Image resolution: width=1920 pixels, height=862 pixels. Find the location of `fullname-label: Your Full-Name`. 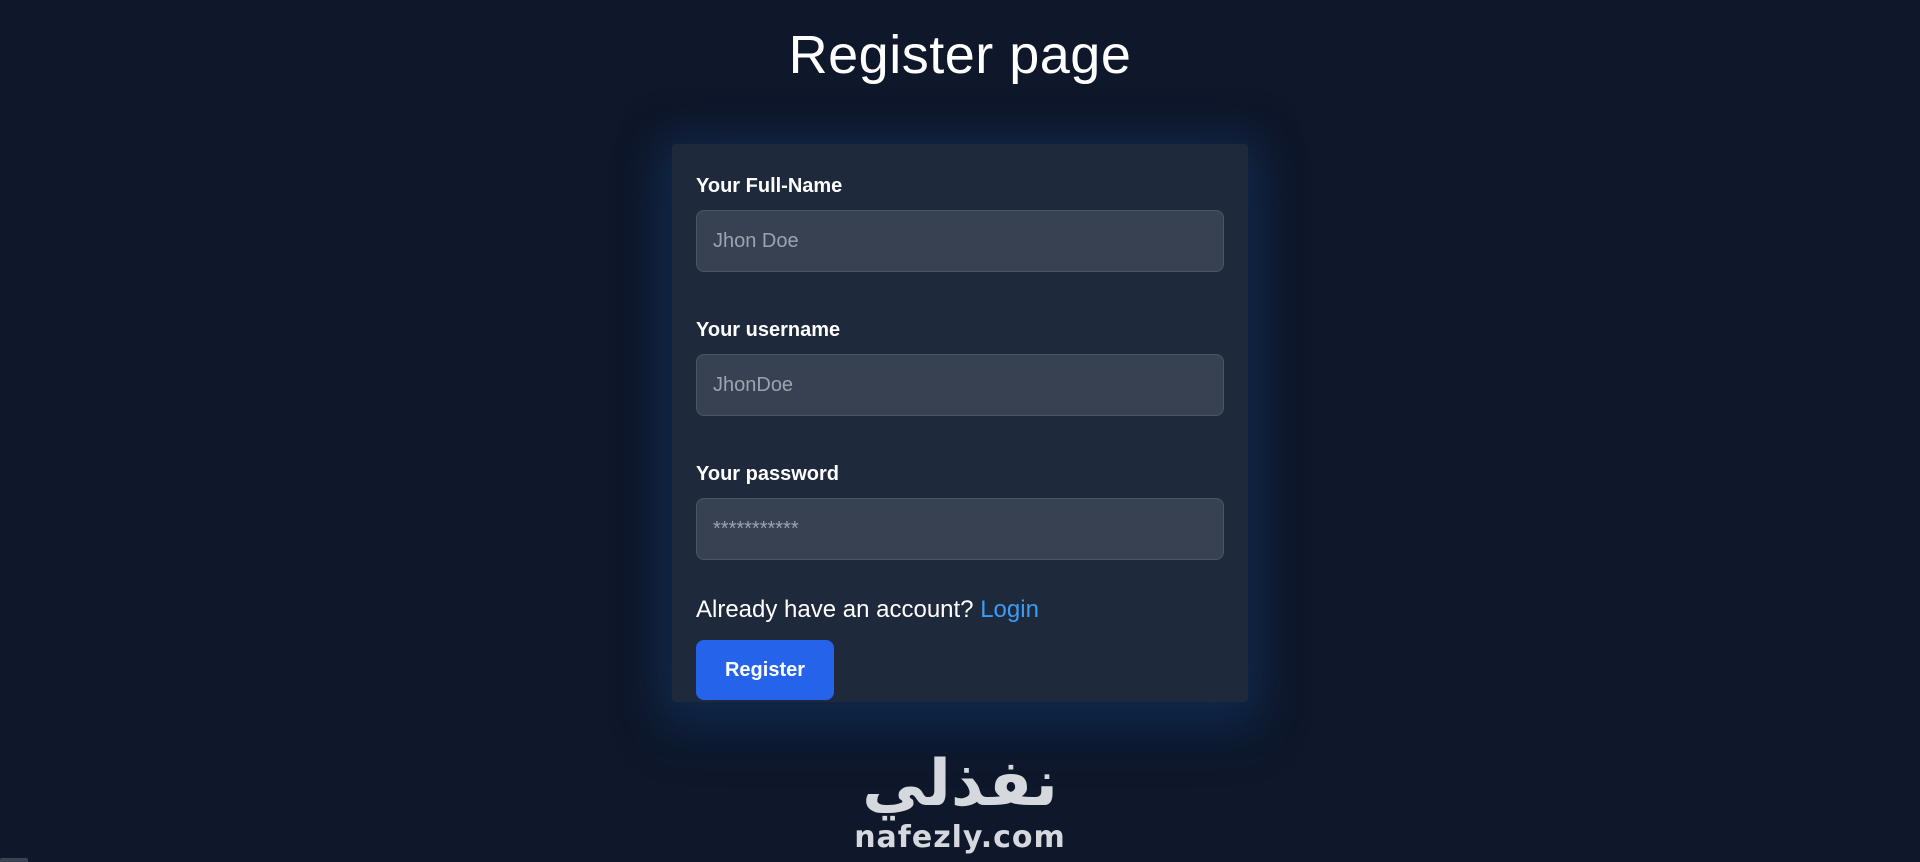

fullname-label: Your Full-Name is located at coordinates (769, 186).